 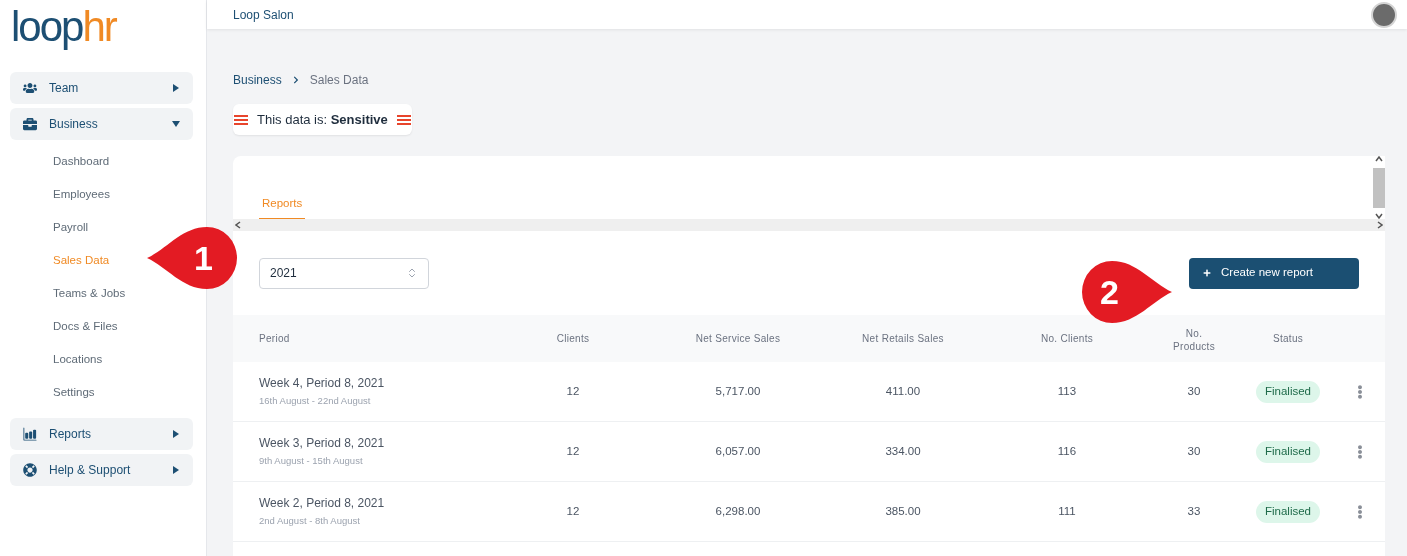 What do you see at coordinates (738, 391) in the screenshot?
I see `table-cell-text: 5,717.00` at bounding box center [738, 391].